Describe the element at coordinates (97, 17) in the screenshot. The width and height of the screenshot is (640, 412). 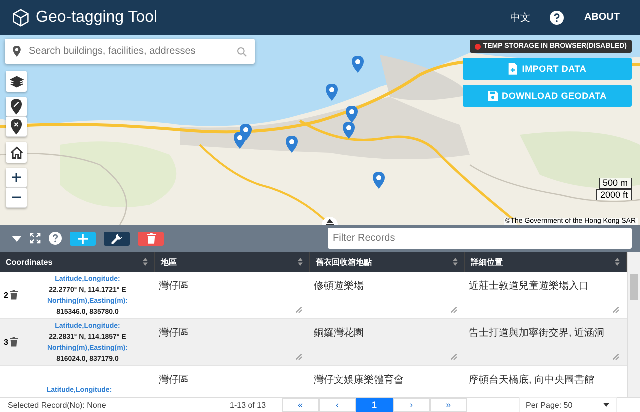
I see `app-title: Geo-tagging Tool` at that location.